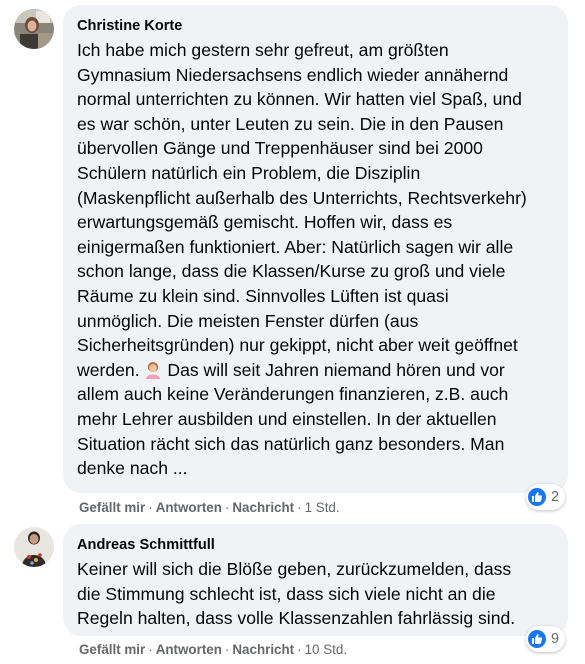 Image resolution: width=585 pixels, height=664 pixels. I want to click on timestamp: 1 Std., so click(322, 507).